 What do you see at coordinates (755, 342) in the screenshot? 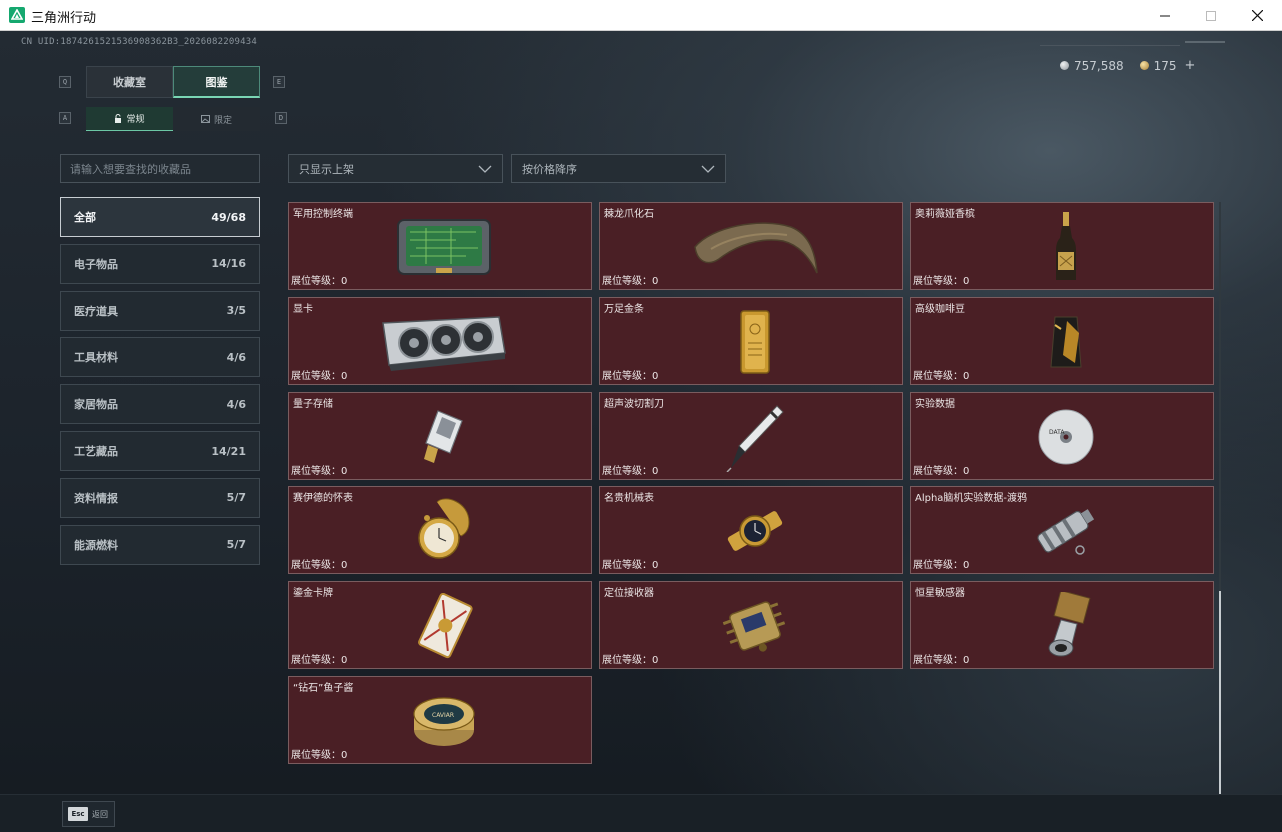
I see `gold-bar-icon` at bounding box center [755, 342].